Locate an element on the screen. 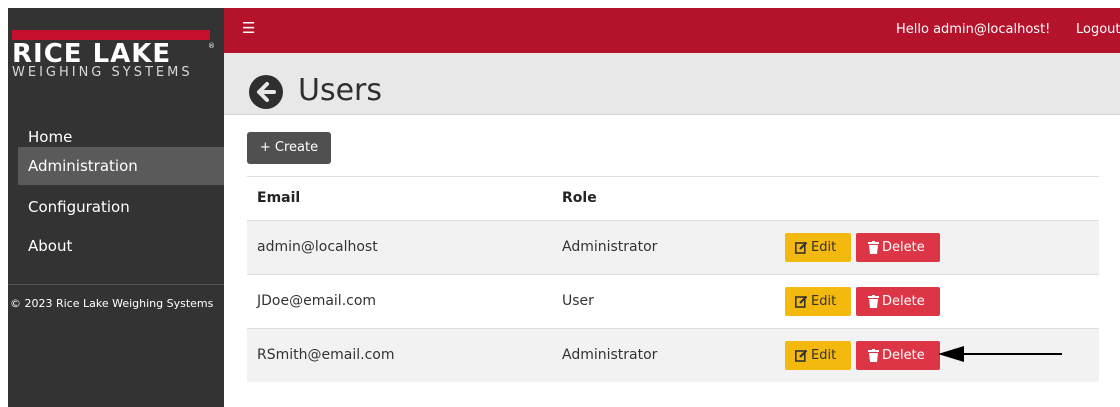  column-header-email: Email is located at coordinates (279, 198).